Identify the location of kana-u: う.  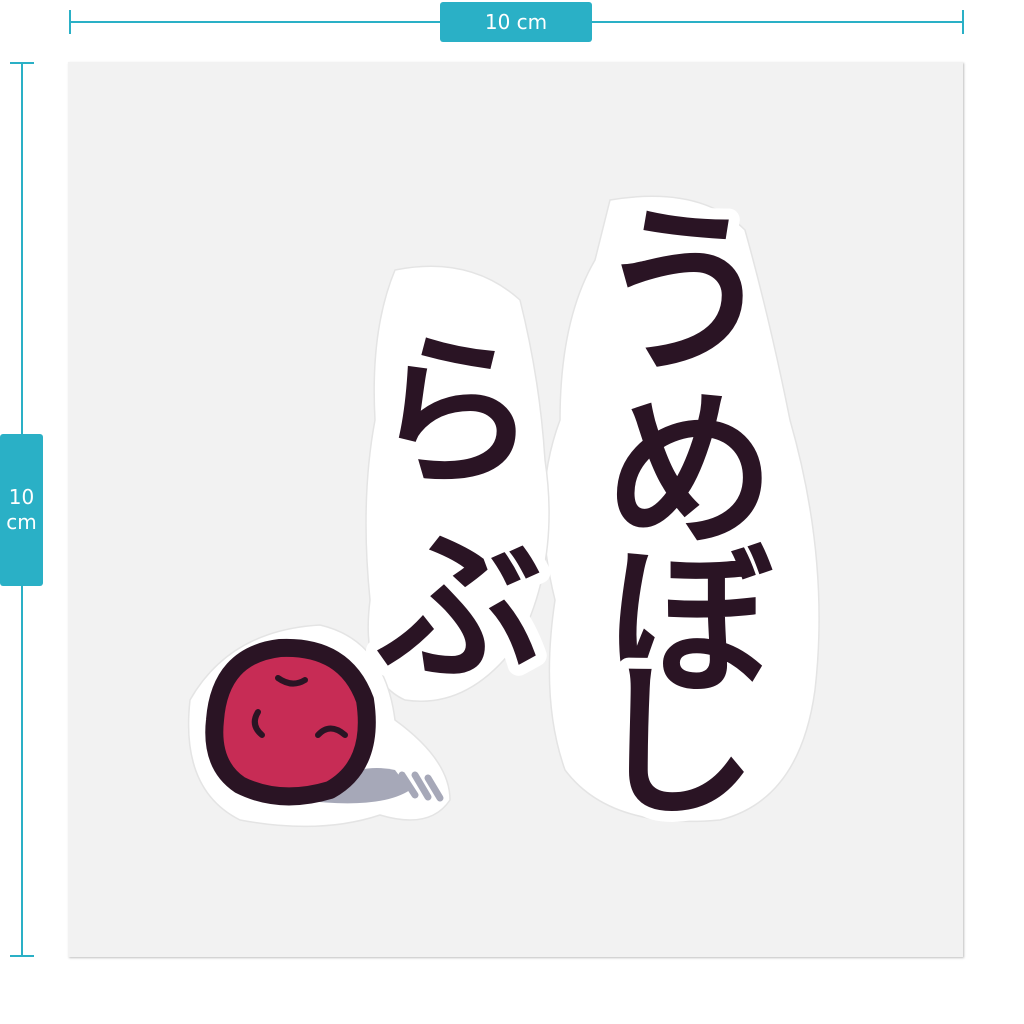
(685, 293).